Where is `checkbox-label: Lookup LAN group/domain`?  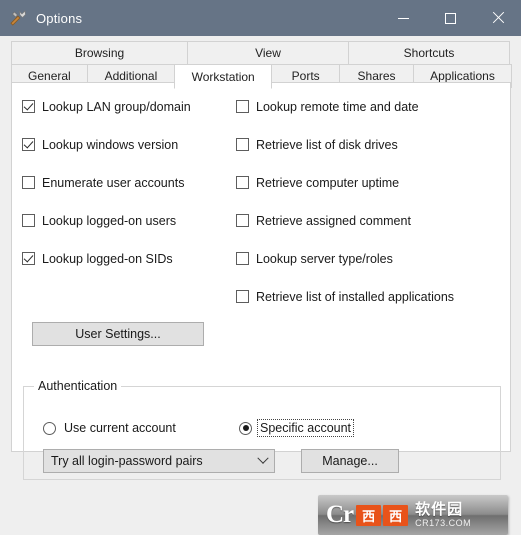
checkbox-label: Lookup LAN group/domain is located at coordinates (116, 106).